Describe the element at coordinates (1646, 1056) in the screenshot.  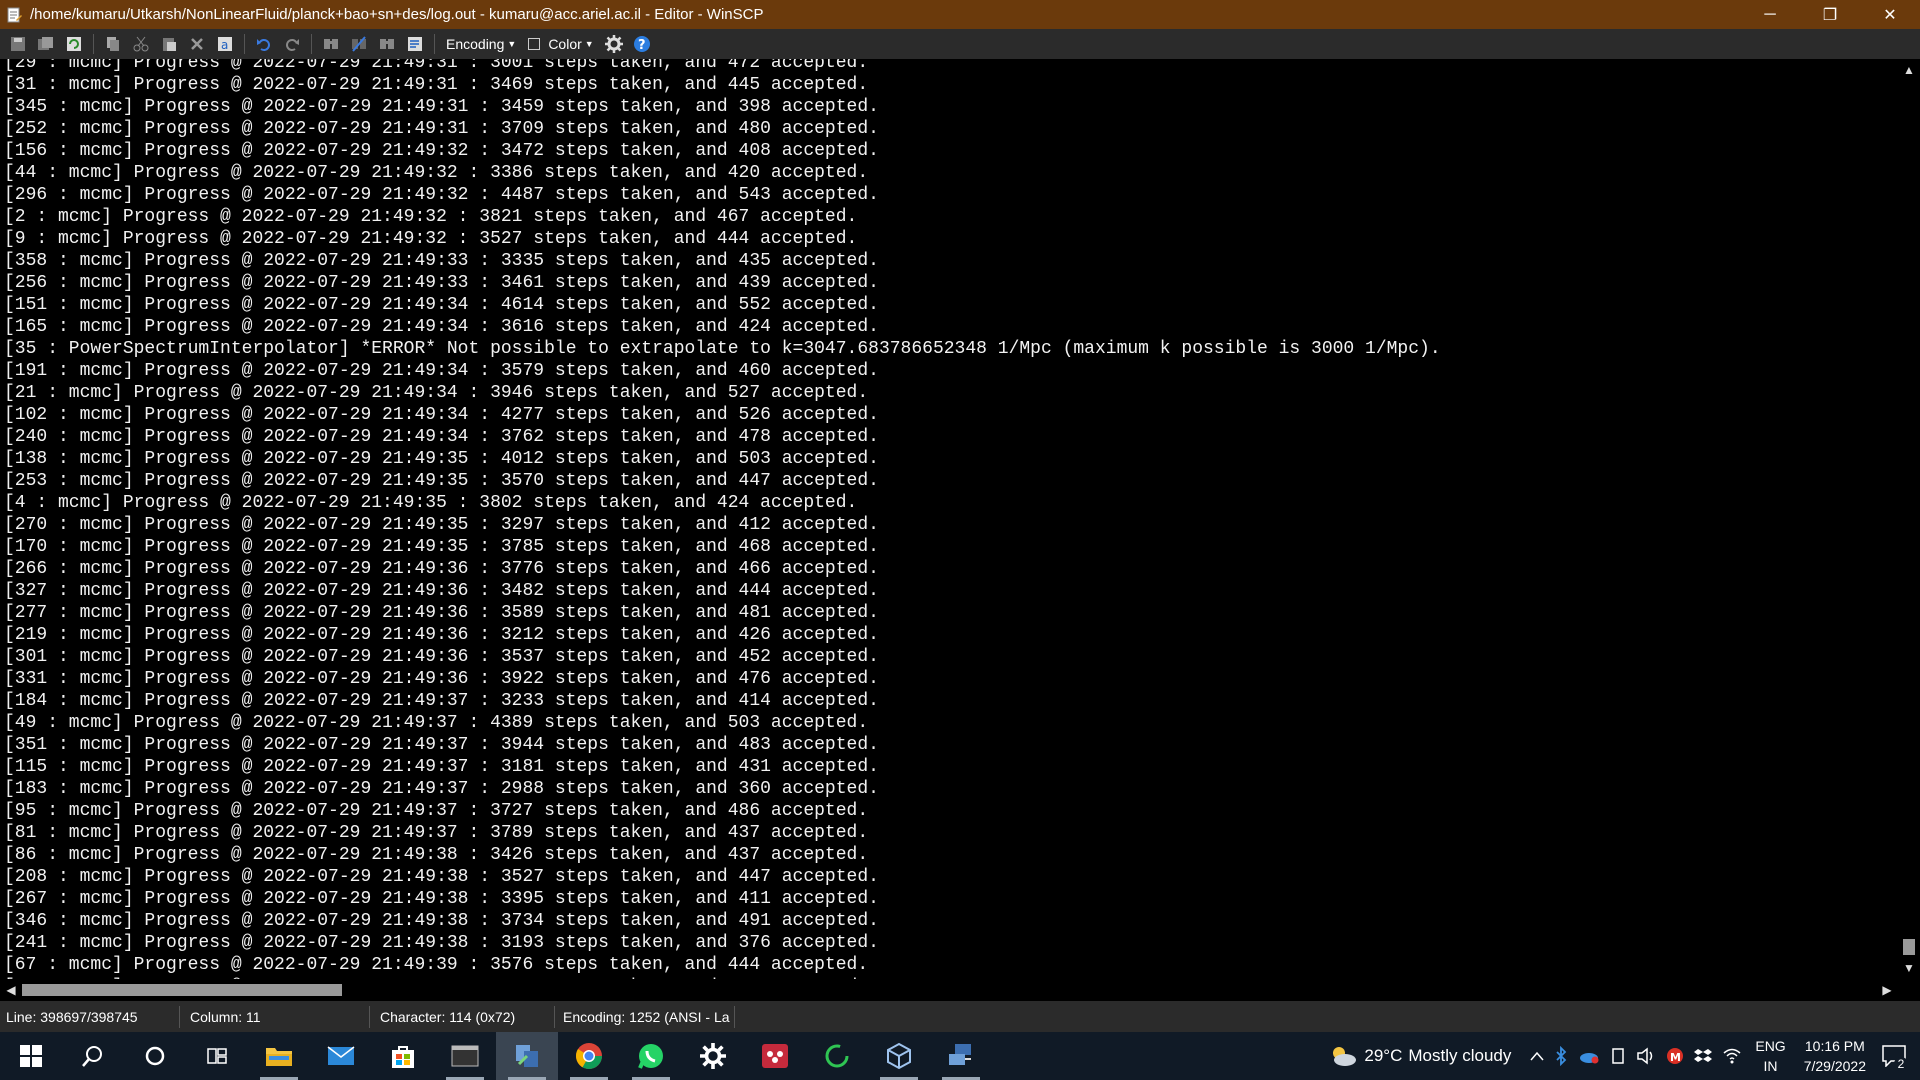
I see `volume-icon` at that location.